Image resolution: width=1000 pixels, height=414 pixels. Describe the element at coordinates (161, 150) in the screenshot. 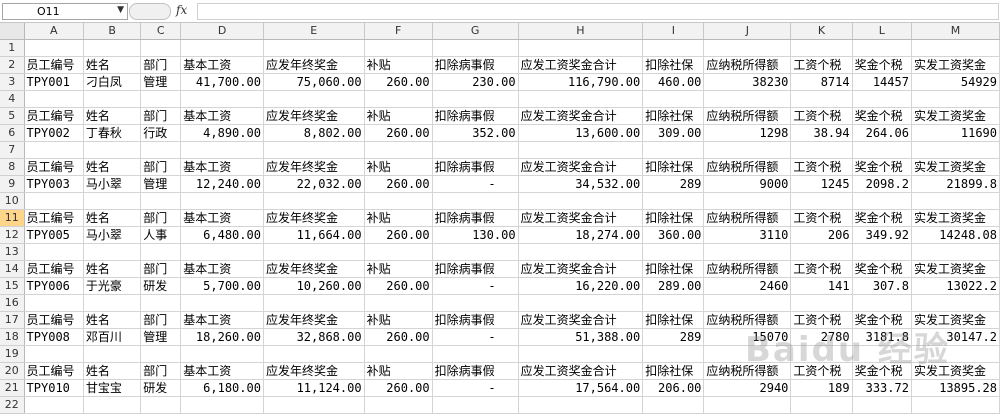

I see `cell-c7` at that location.